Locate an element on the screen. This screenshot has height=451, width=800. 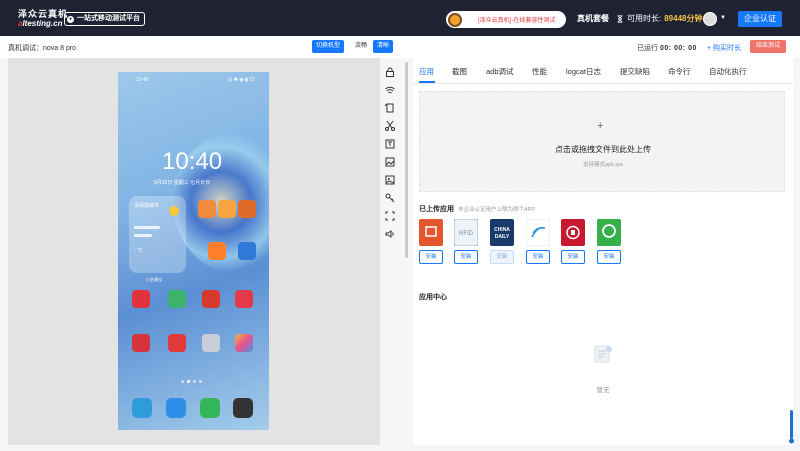
device-toolbar is located at coordinates (390, 152).